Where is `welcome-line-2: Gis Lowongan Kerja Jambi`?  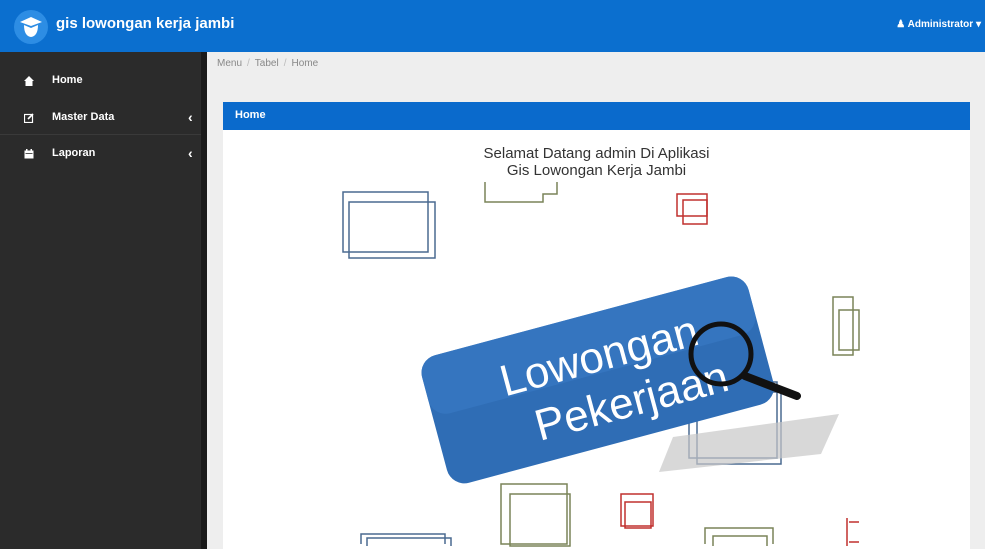 welcome-line-2: Gis Lowongan Kerja Jambi is located at coordinates (596, 170).